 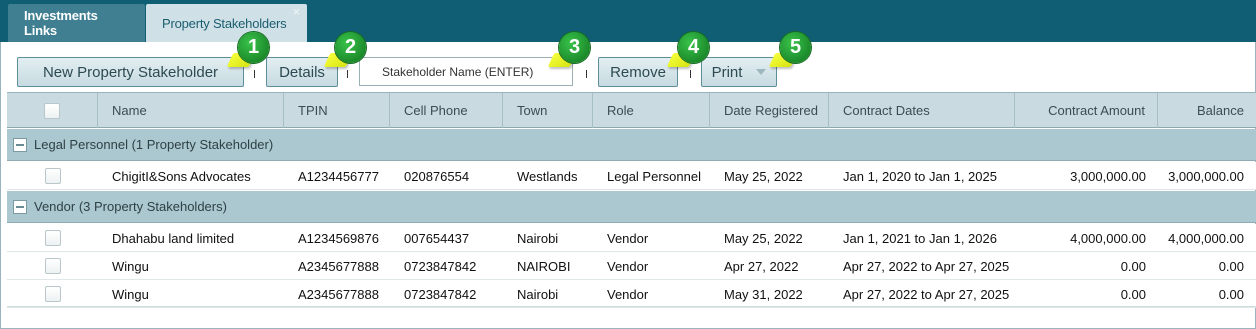 What do you see at coordinates (574, 47) in the screenshot?
I see `callout-number: 3` at bounding box center [574, 47].